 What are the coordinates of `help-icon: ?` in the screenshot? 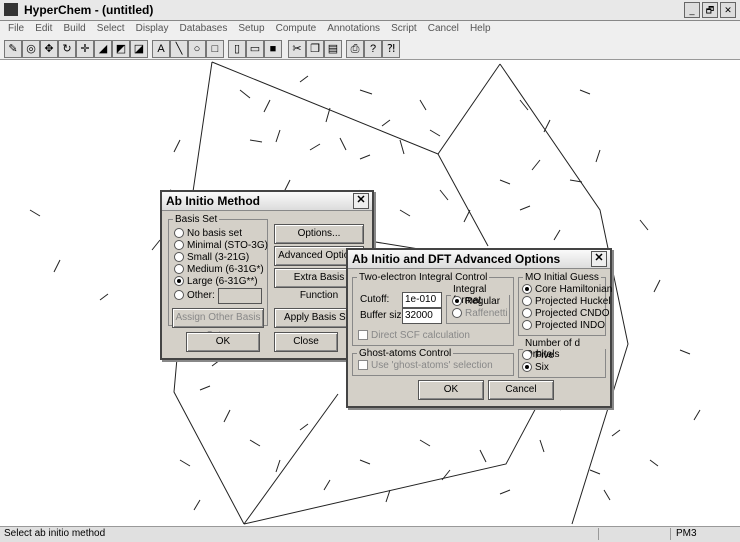 It's located at (373, 49).